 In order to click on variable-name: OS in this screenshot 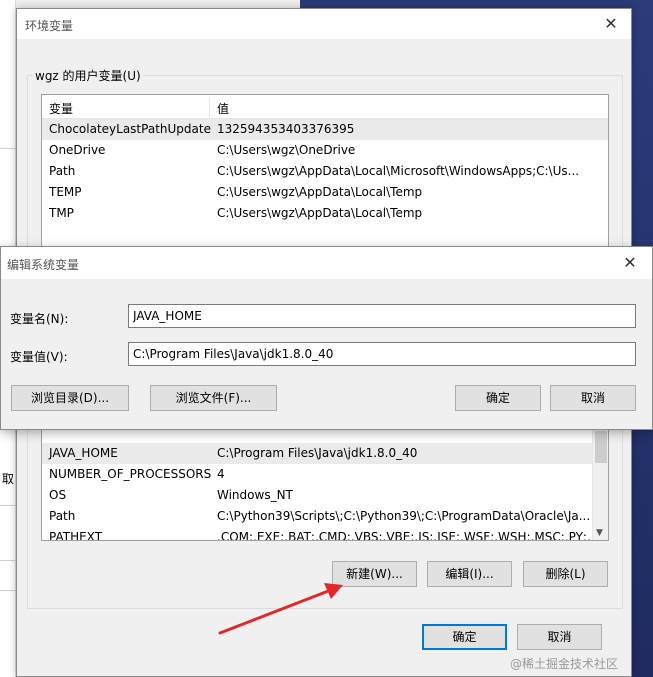, I will do `click(58, 495)`.